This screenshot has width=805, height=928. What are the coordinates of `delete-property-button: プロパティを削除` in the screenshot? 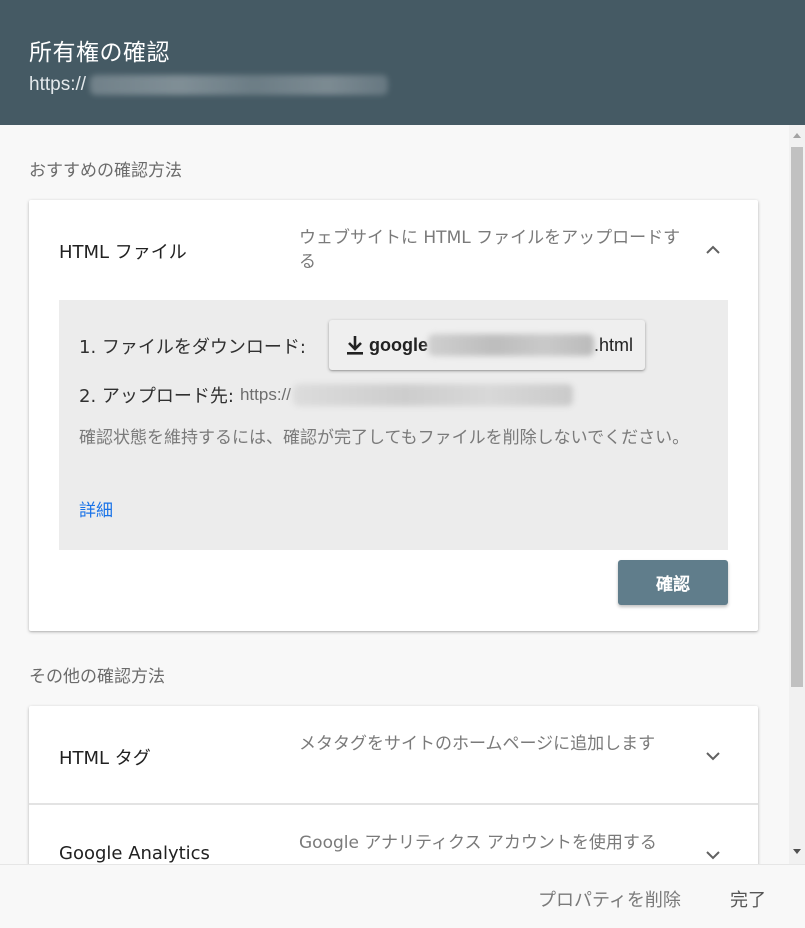 It's located at (609, 899).